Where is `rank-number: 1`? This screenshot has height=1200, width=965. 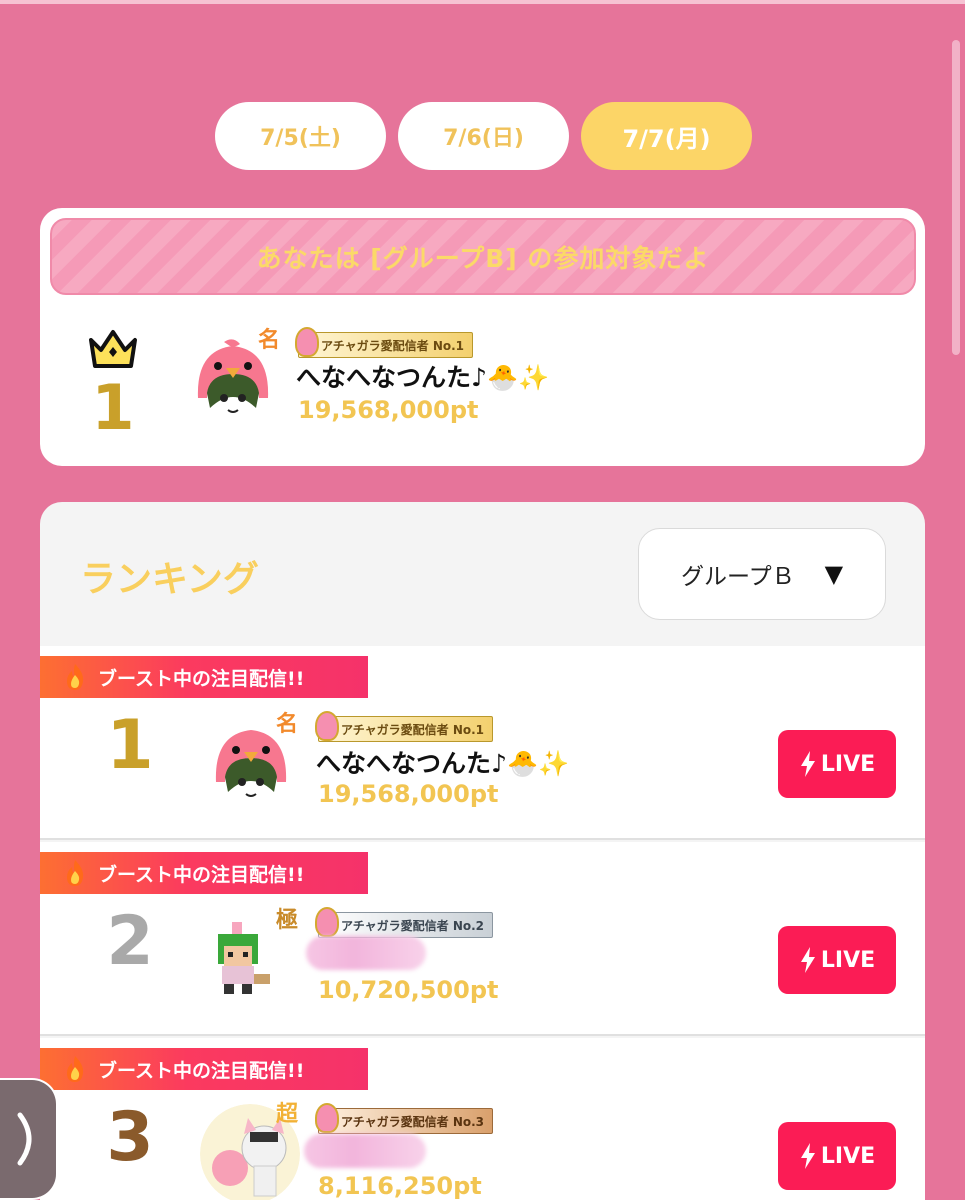
rank-number: 1 is located at coordinates (130, 745).